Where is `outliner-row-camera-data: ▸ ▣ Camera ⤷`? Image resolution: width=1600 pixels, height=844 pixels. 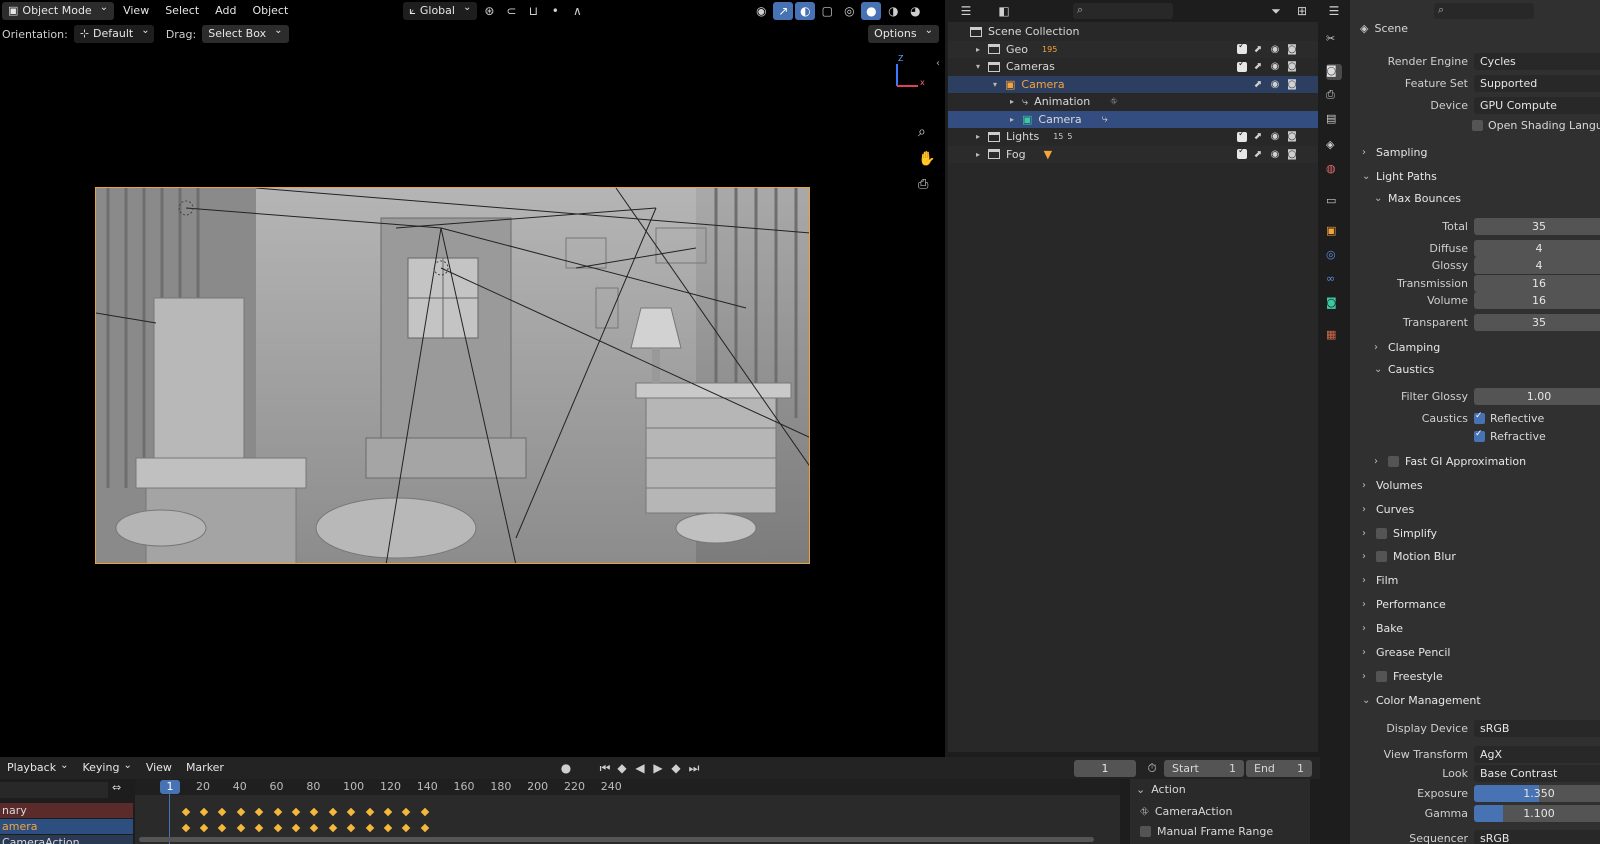
outliner-row-camera-data: ▸ ▣ Camera ⤷ is located at coordinates (1133, 119).